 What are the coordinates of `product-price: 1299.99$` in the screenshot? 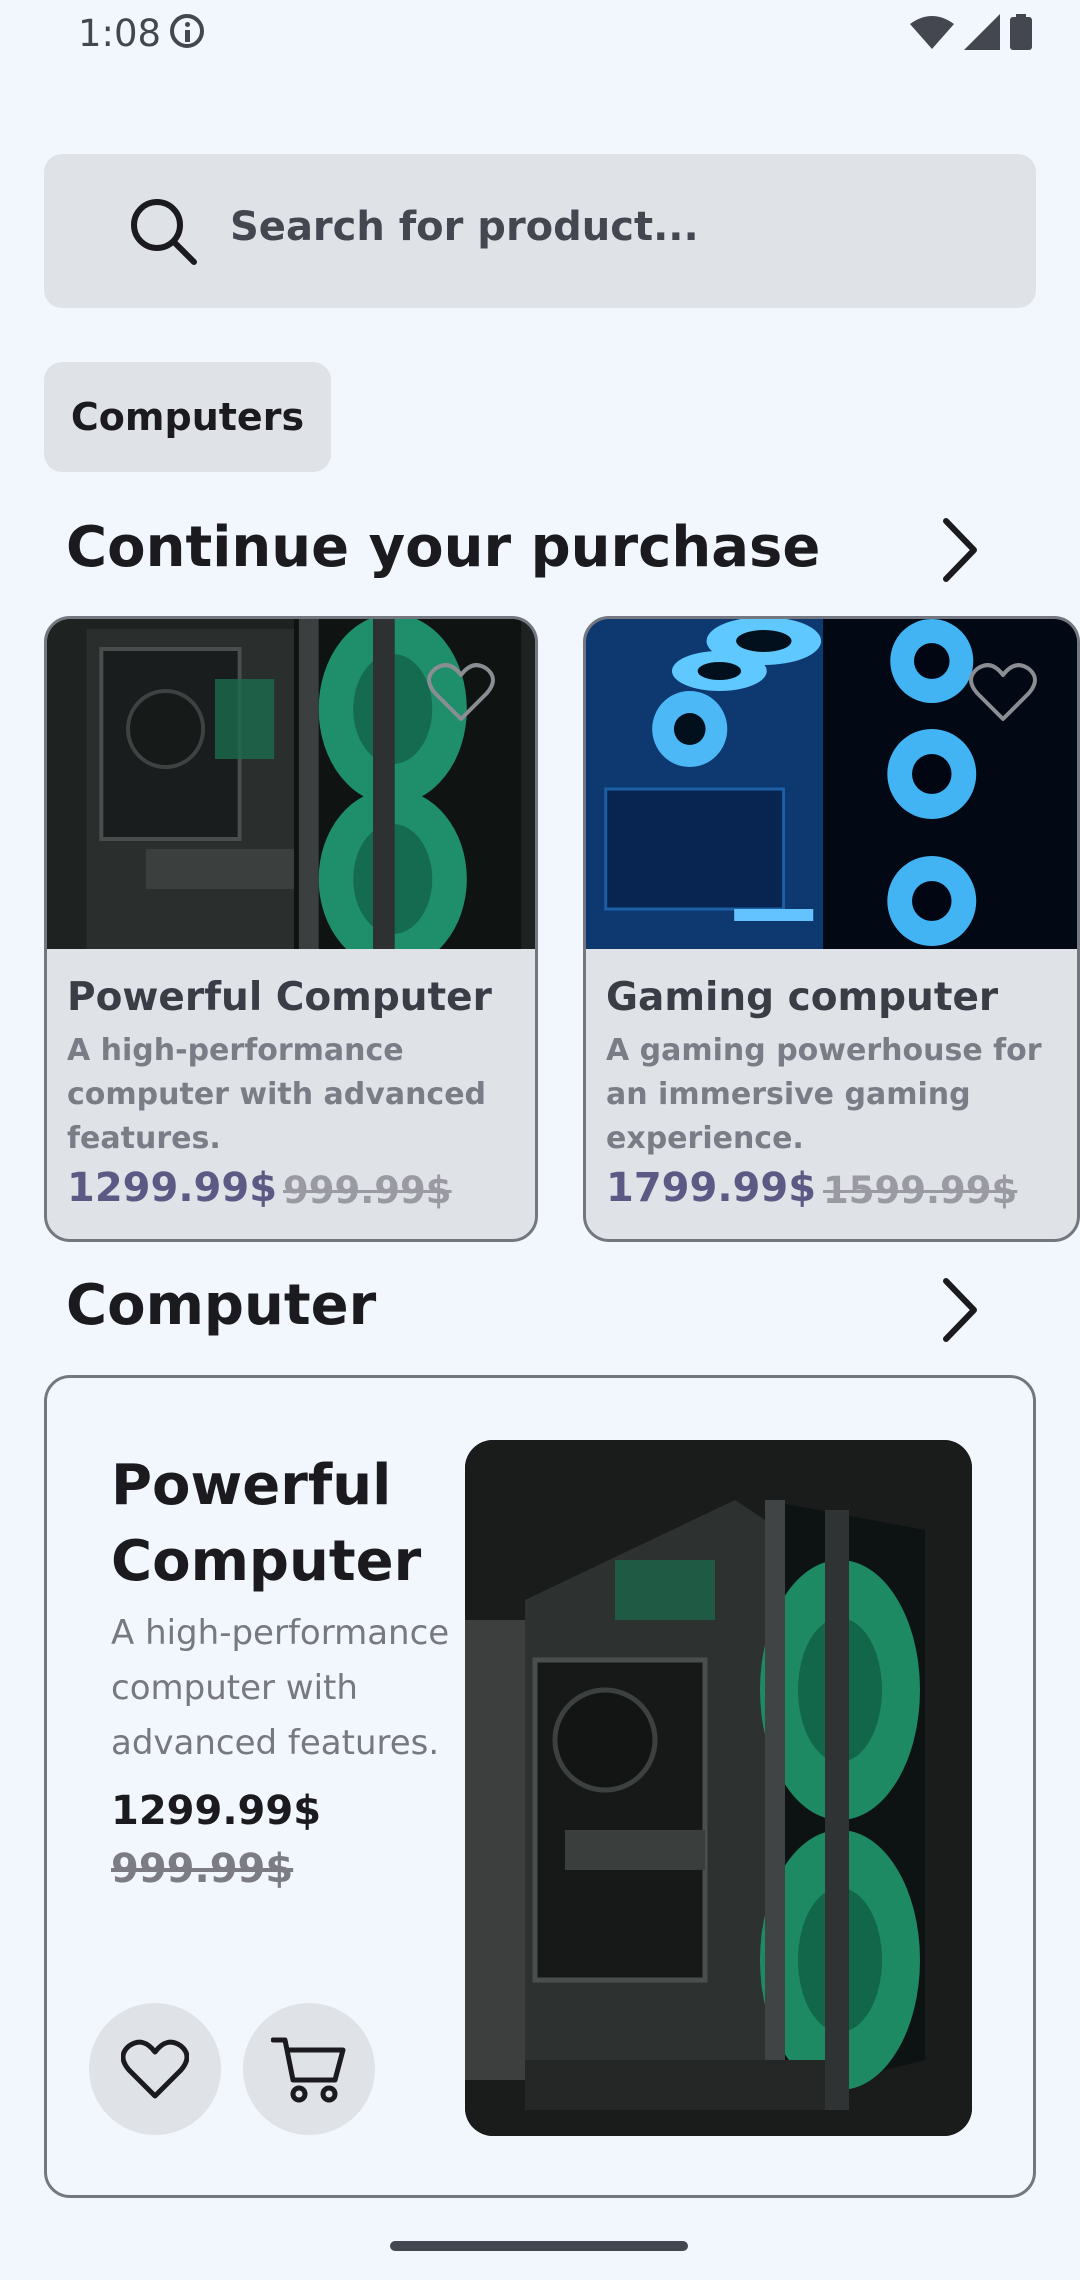 It's located at (172, 1188).